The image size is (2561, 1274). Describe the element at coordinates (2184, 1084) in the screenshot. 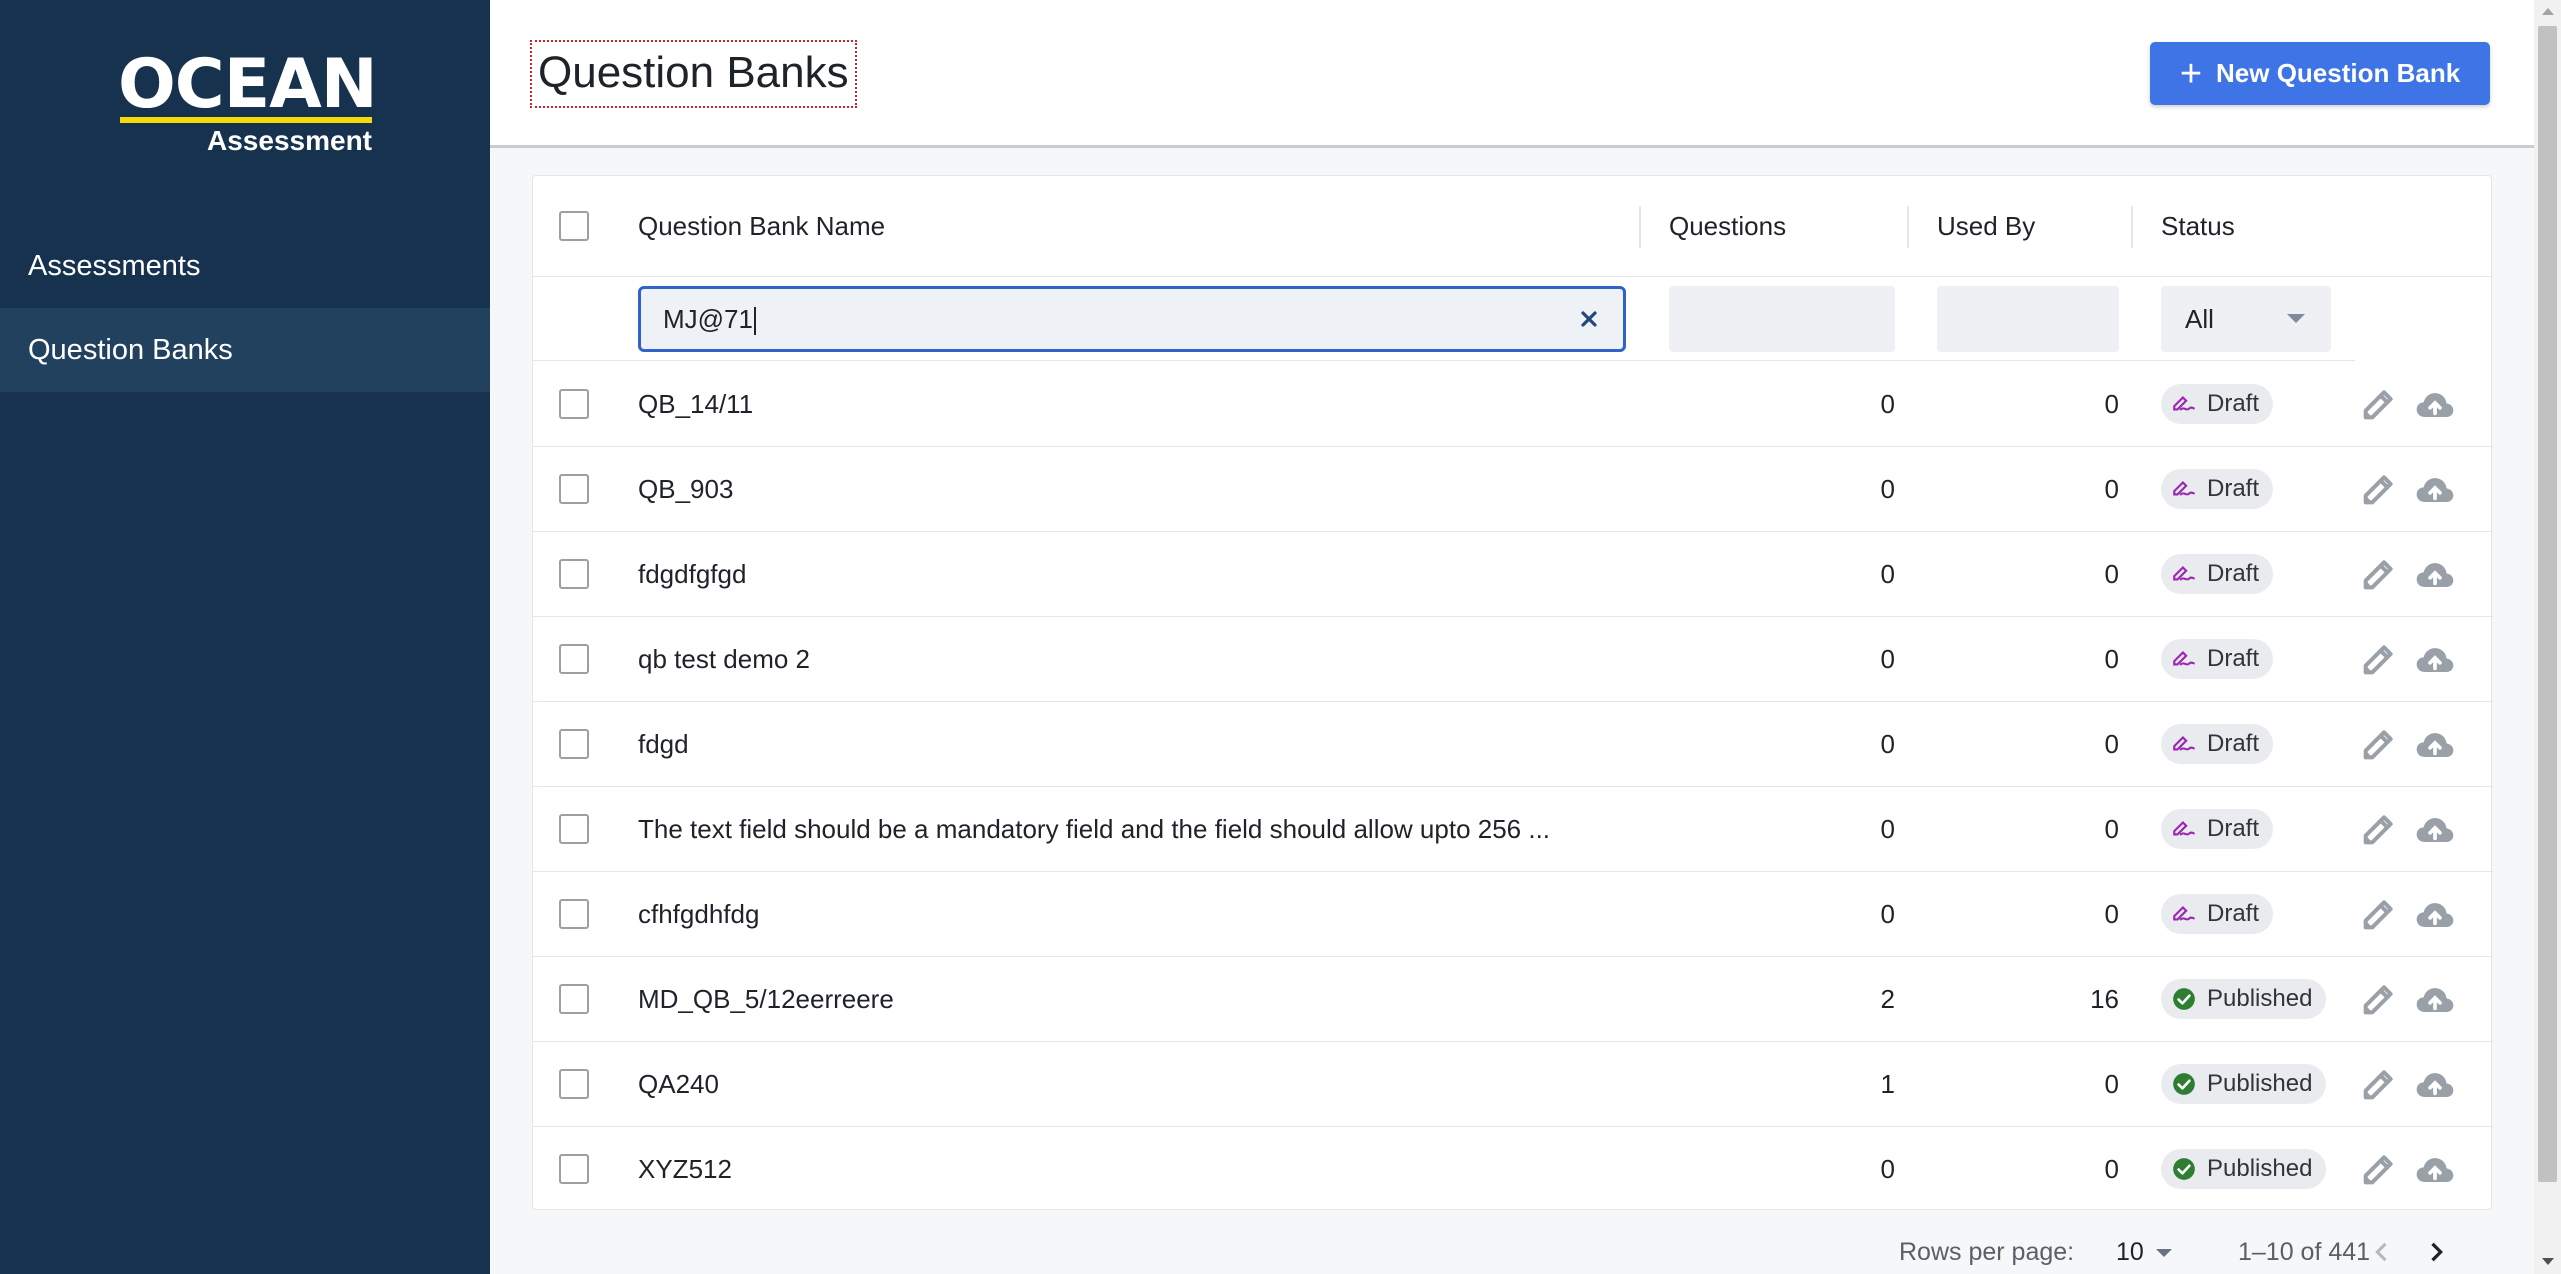

I see `check-circle-icon` at that location.